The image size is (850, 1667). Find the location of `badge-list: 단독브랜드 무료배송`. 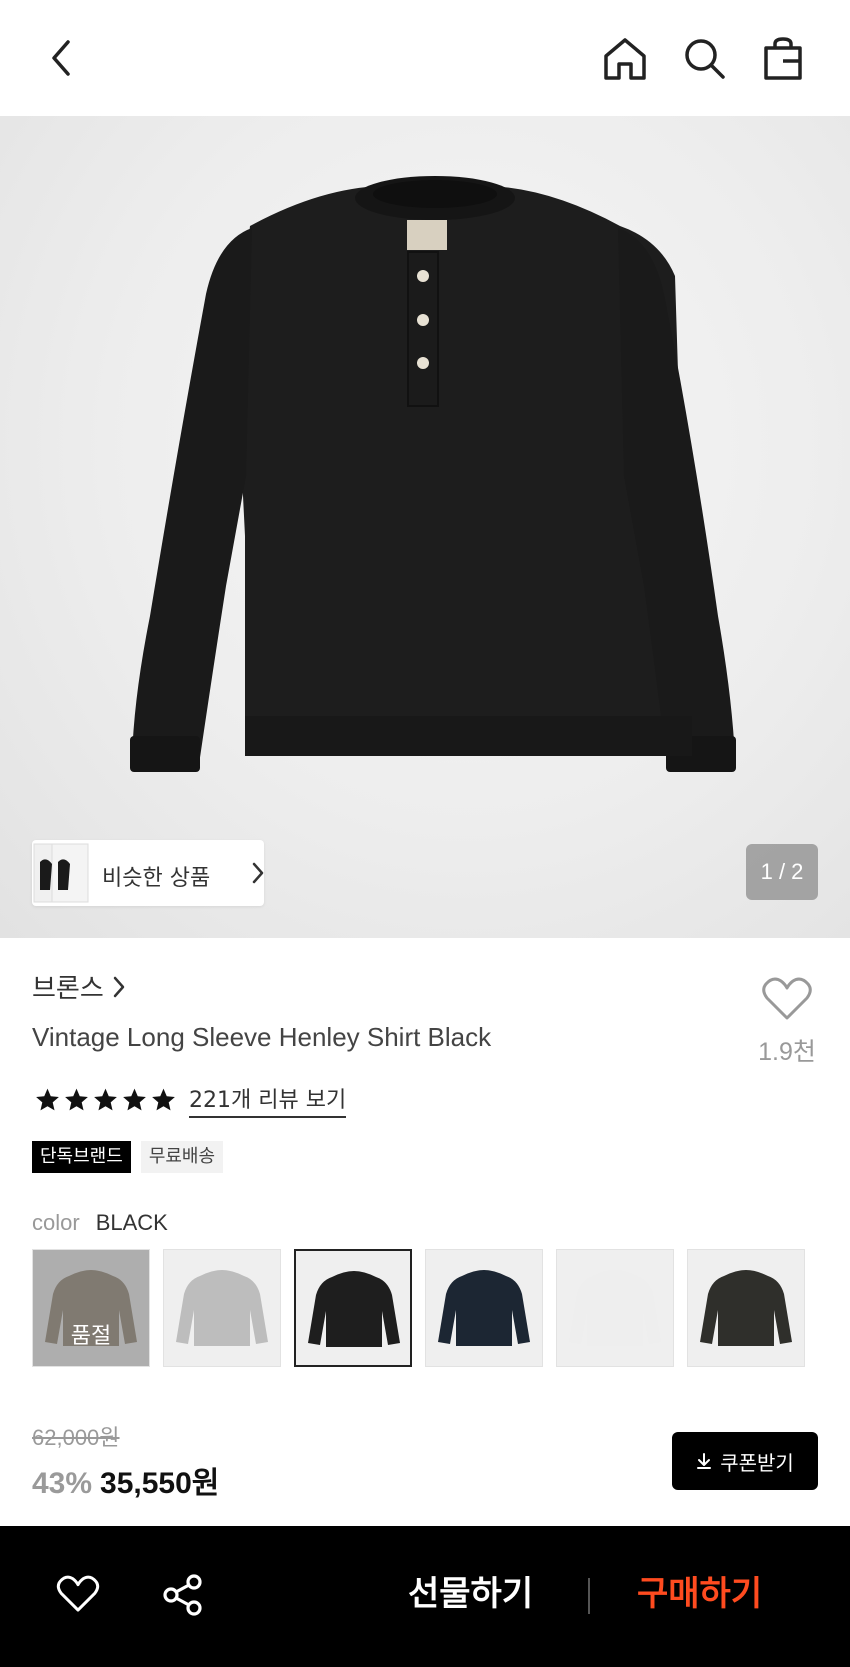

badge-list: 단독브랜드 무료배송 is located at coordinates (128, 1157).